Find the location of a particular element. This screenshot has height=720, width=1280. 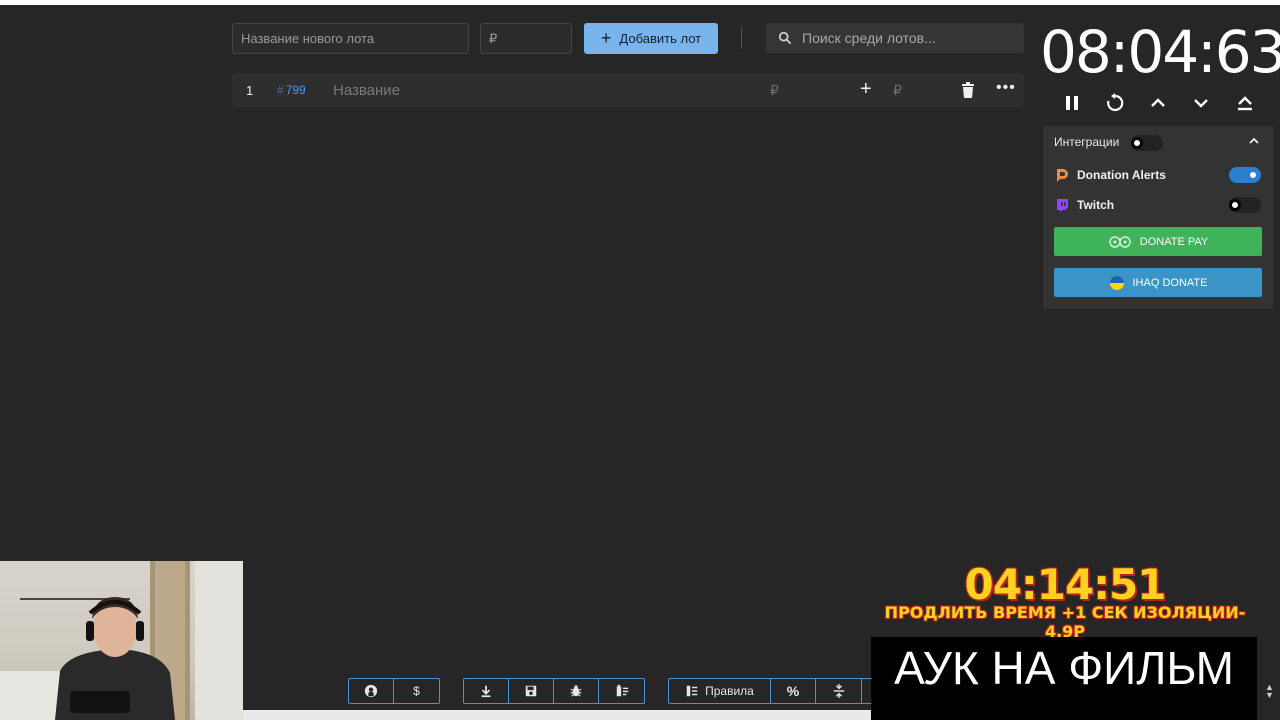

search-icon is located at coordinates (785, 38).